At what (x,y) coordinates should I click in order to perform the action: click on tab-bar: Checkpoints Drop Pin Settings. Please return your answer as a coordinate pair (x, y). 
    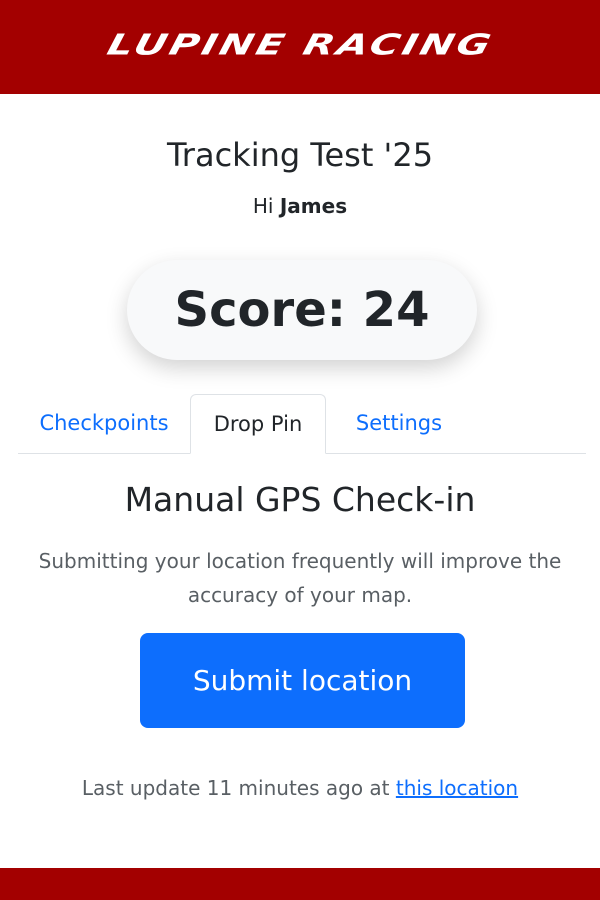
    Looking at the image, I should click on (302, 424).